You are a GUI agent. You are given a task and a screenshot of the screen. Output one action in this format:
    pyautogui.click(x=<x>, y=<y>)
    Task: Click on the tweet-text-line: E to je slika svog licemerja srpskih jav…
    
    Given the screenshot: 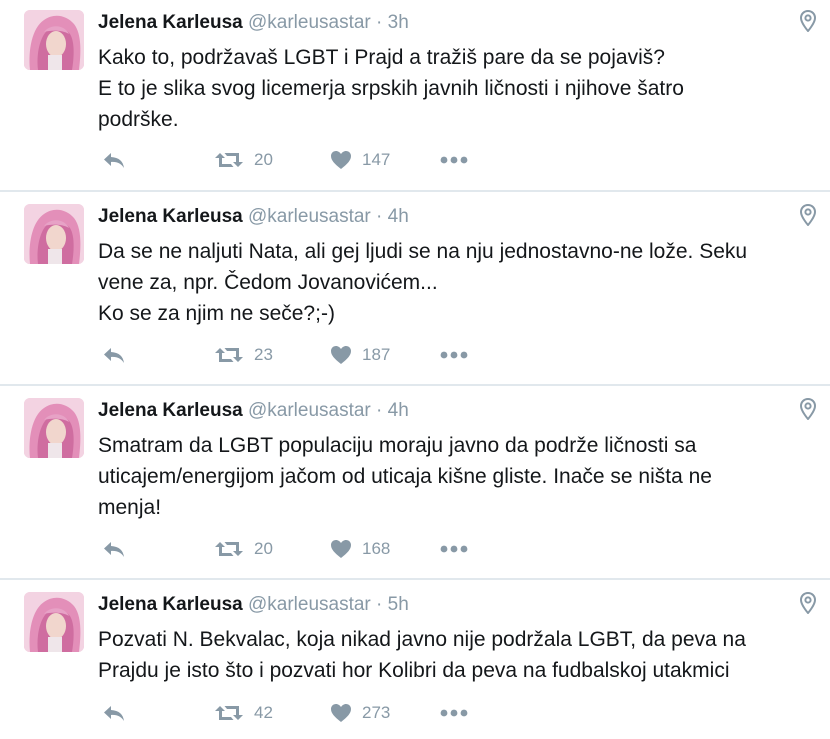 What is the action you would take?
    pyautogui.click(x=391, y=88)
    